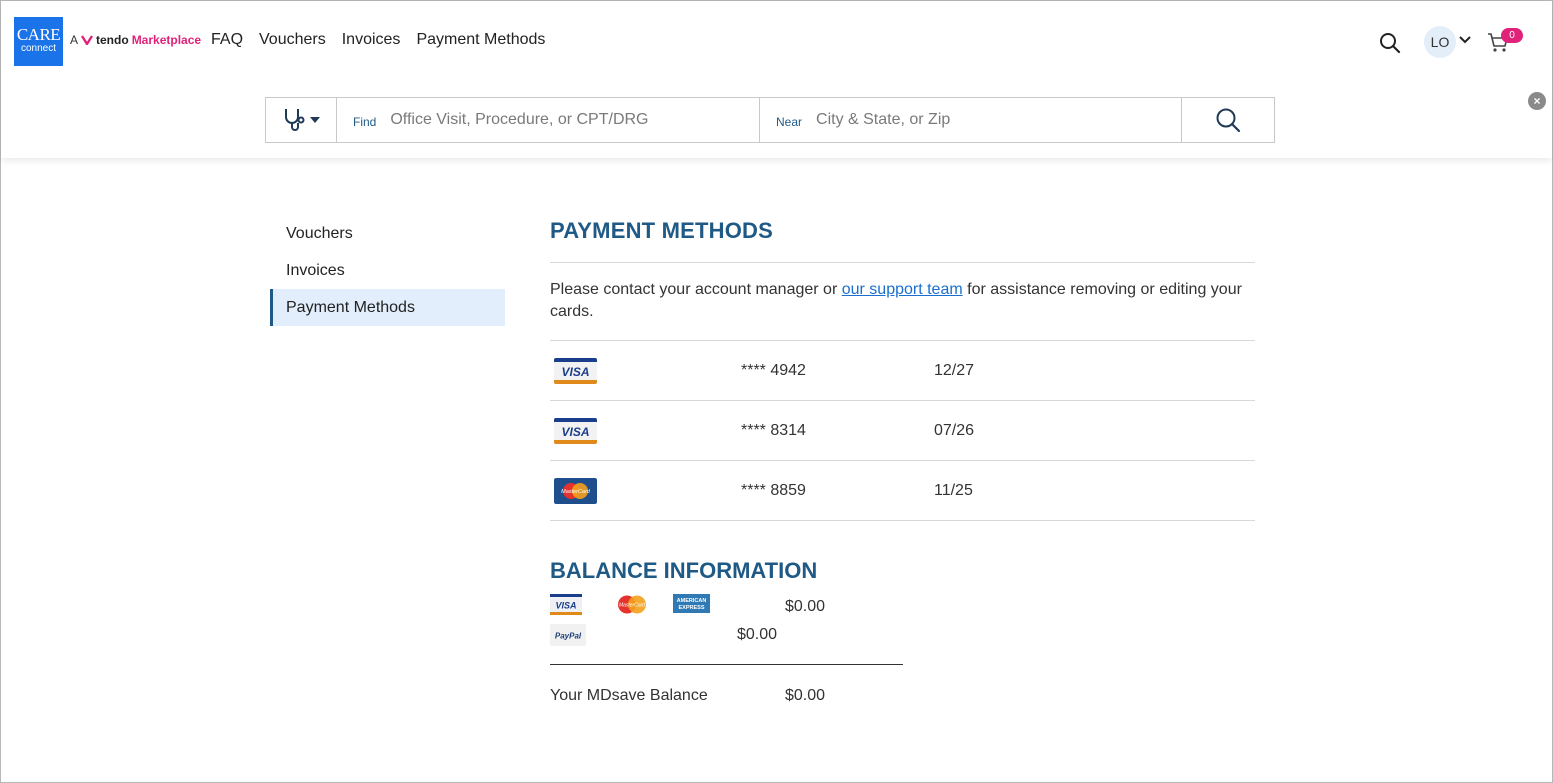 The width and height of the screenshot is (1553, 783). I want to click on sidebar-item-invoices: Invoices, so click(387, 270).